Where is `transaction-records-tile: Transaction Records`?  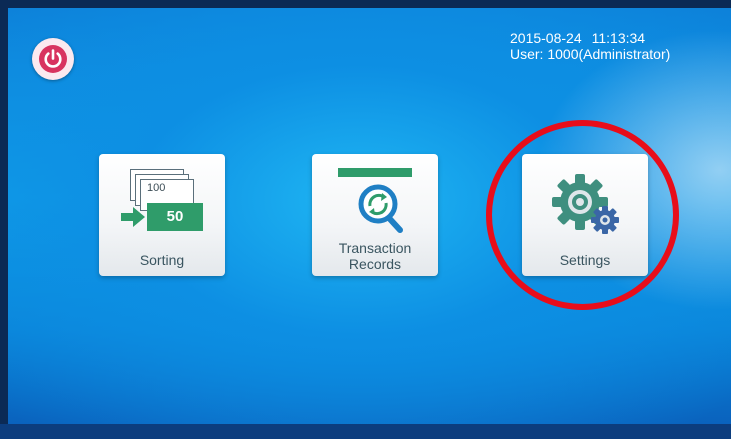 transaction-records-tile: Transaction Records is located at coordinates (375, 215).